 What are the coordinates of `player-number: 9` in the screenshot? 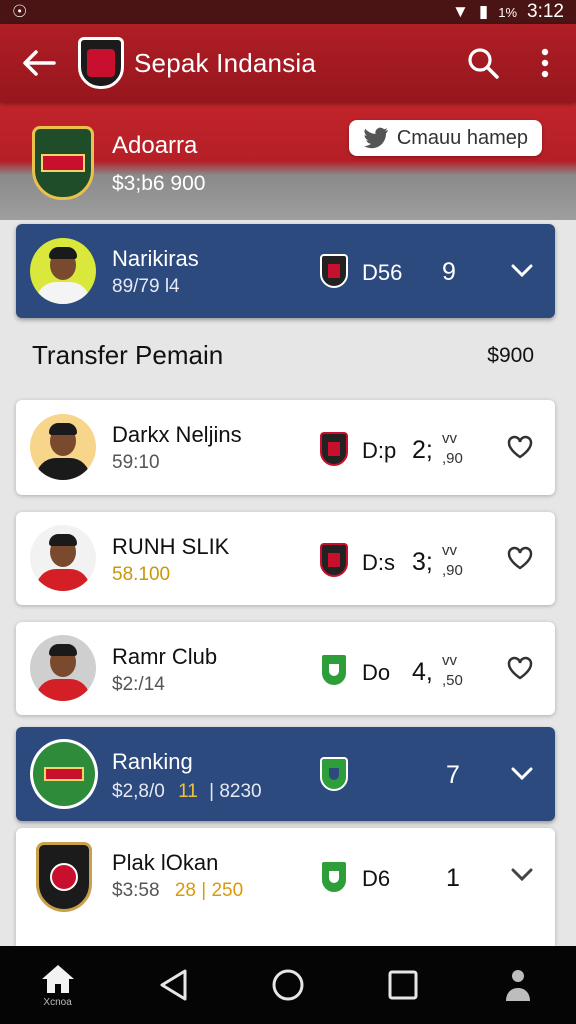 It's located at (449, 272).